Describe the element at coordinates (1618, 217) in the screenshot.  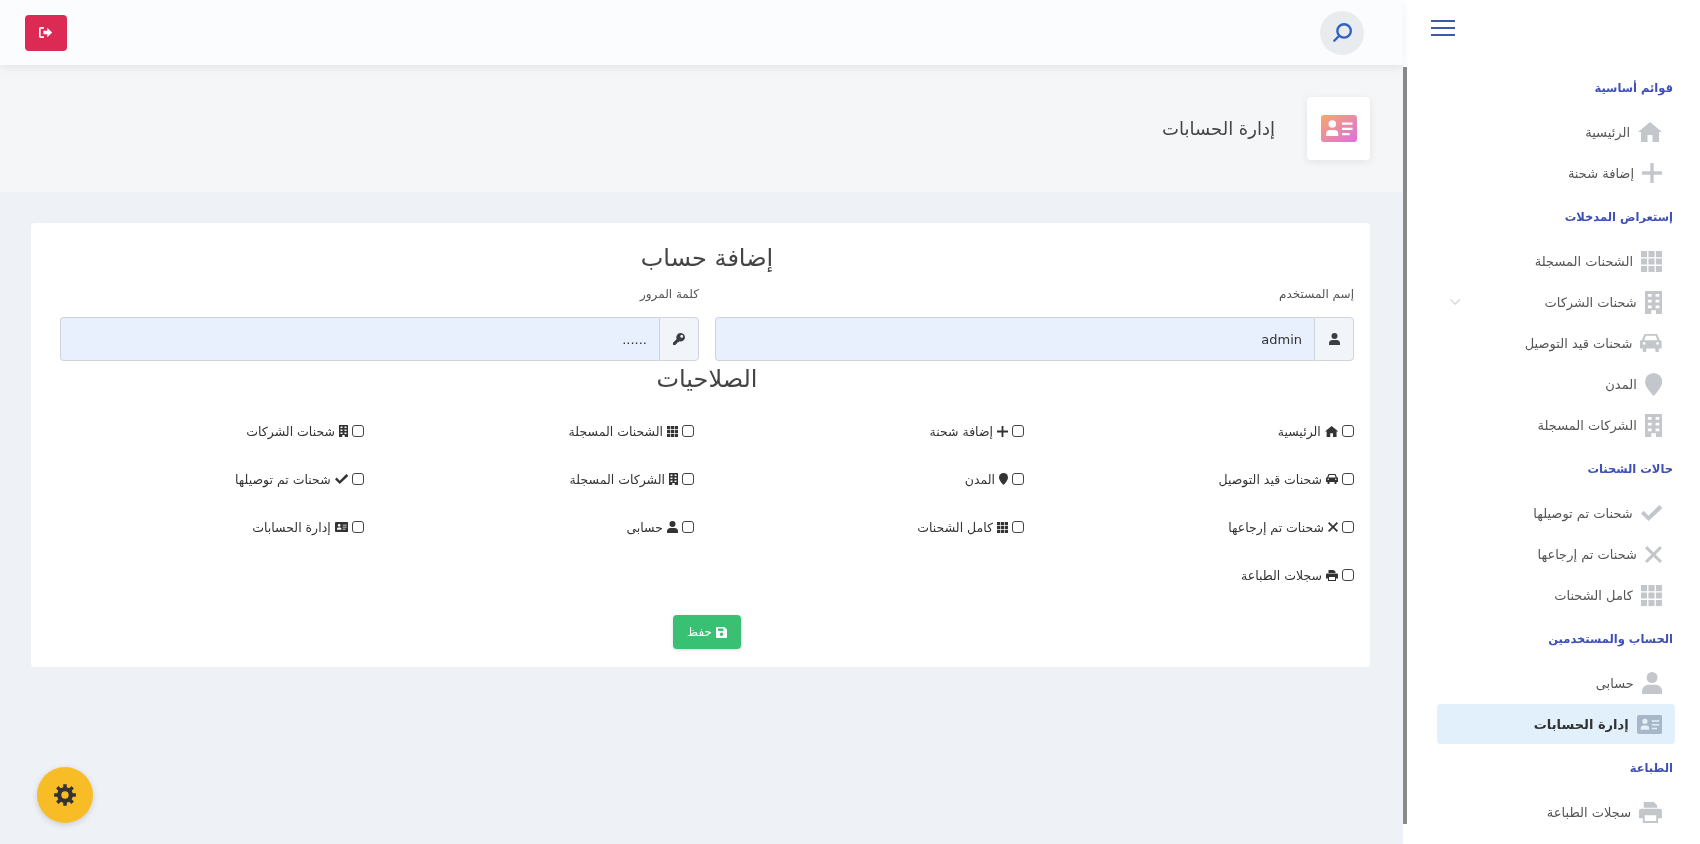
I see `sidebar-section-title: إستعراض المدخلات` at that location.